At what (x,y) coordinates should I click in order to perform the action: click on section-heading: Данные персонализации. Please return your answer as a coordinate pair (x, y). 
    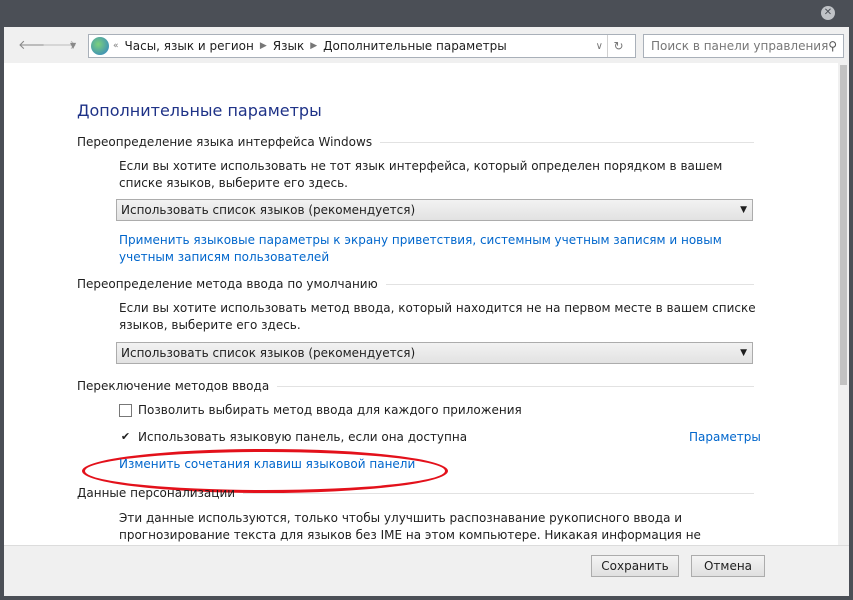
    Looking at the image, I should click on (156, 493).